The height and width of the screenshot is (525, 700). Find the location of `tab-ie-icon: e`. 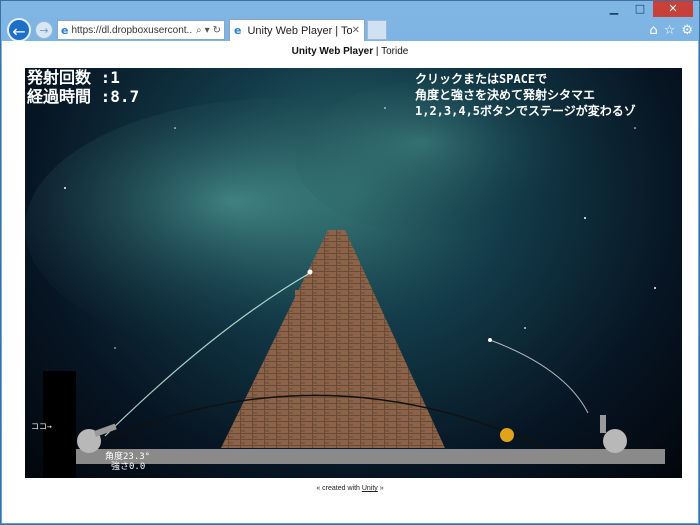

tab-ie-icon: e is located at coordinates (238, 30).